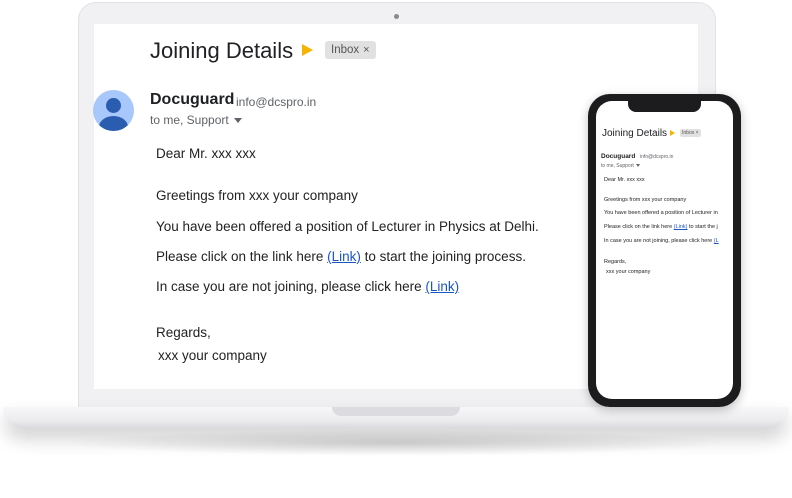 The height and width of the screenshot is (498, 792). Describe the element at coordinates (242, 256) in the screenshot. I see `join-text-prefix: Please click on the link here` at that location.